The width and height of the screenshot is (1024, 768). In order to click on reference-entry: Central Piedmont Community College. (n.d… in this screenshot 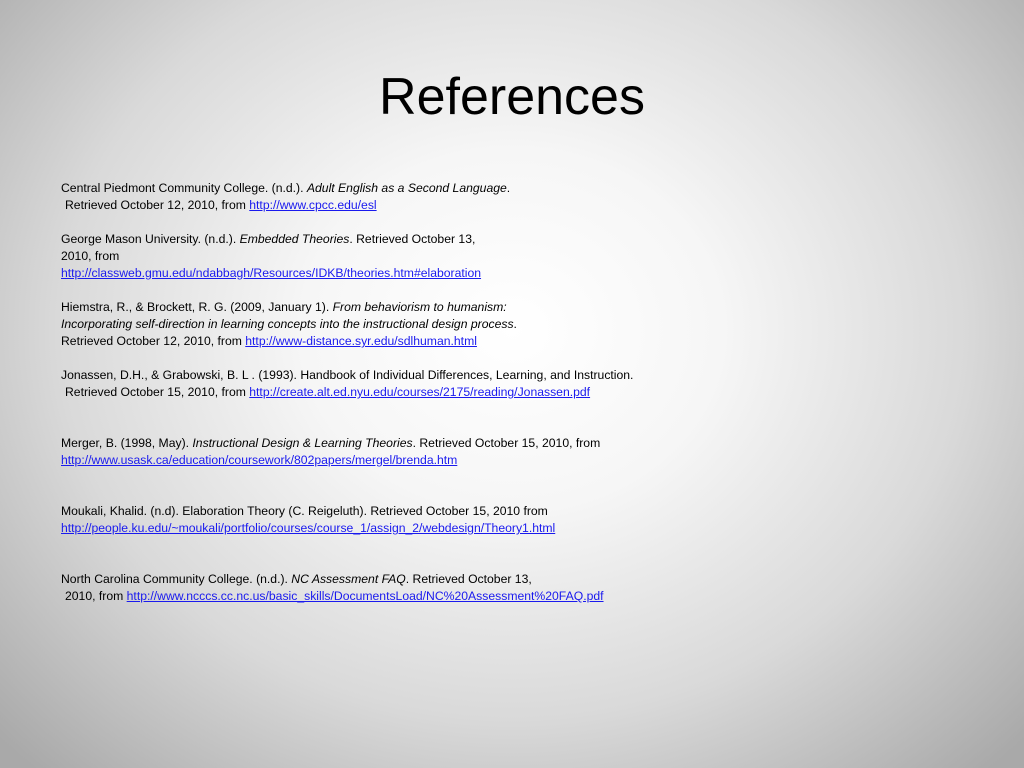, I will do `click(381, 197)`.